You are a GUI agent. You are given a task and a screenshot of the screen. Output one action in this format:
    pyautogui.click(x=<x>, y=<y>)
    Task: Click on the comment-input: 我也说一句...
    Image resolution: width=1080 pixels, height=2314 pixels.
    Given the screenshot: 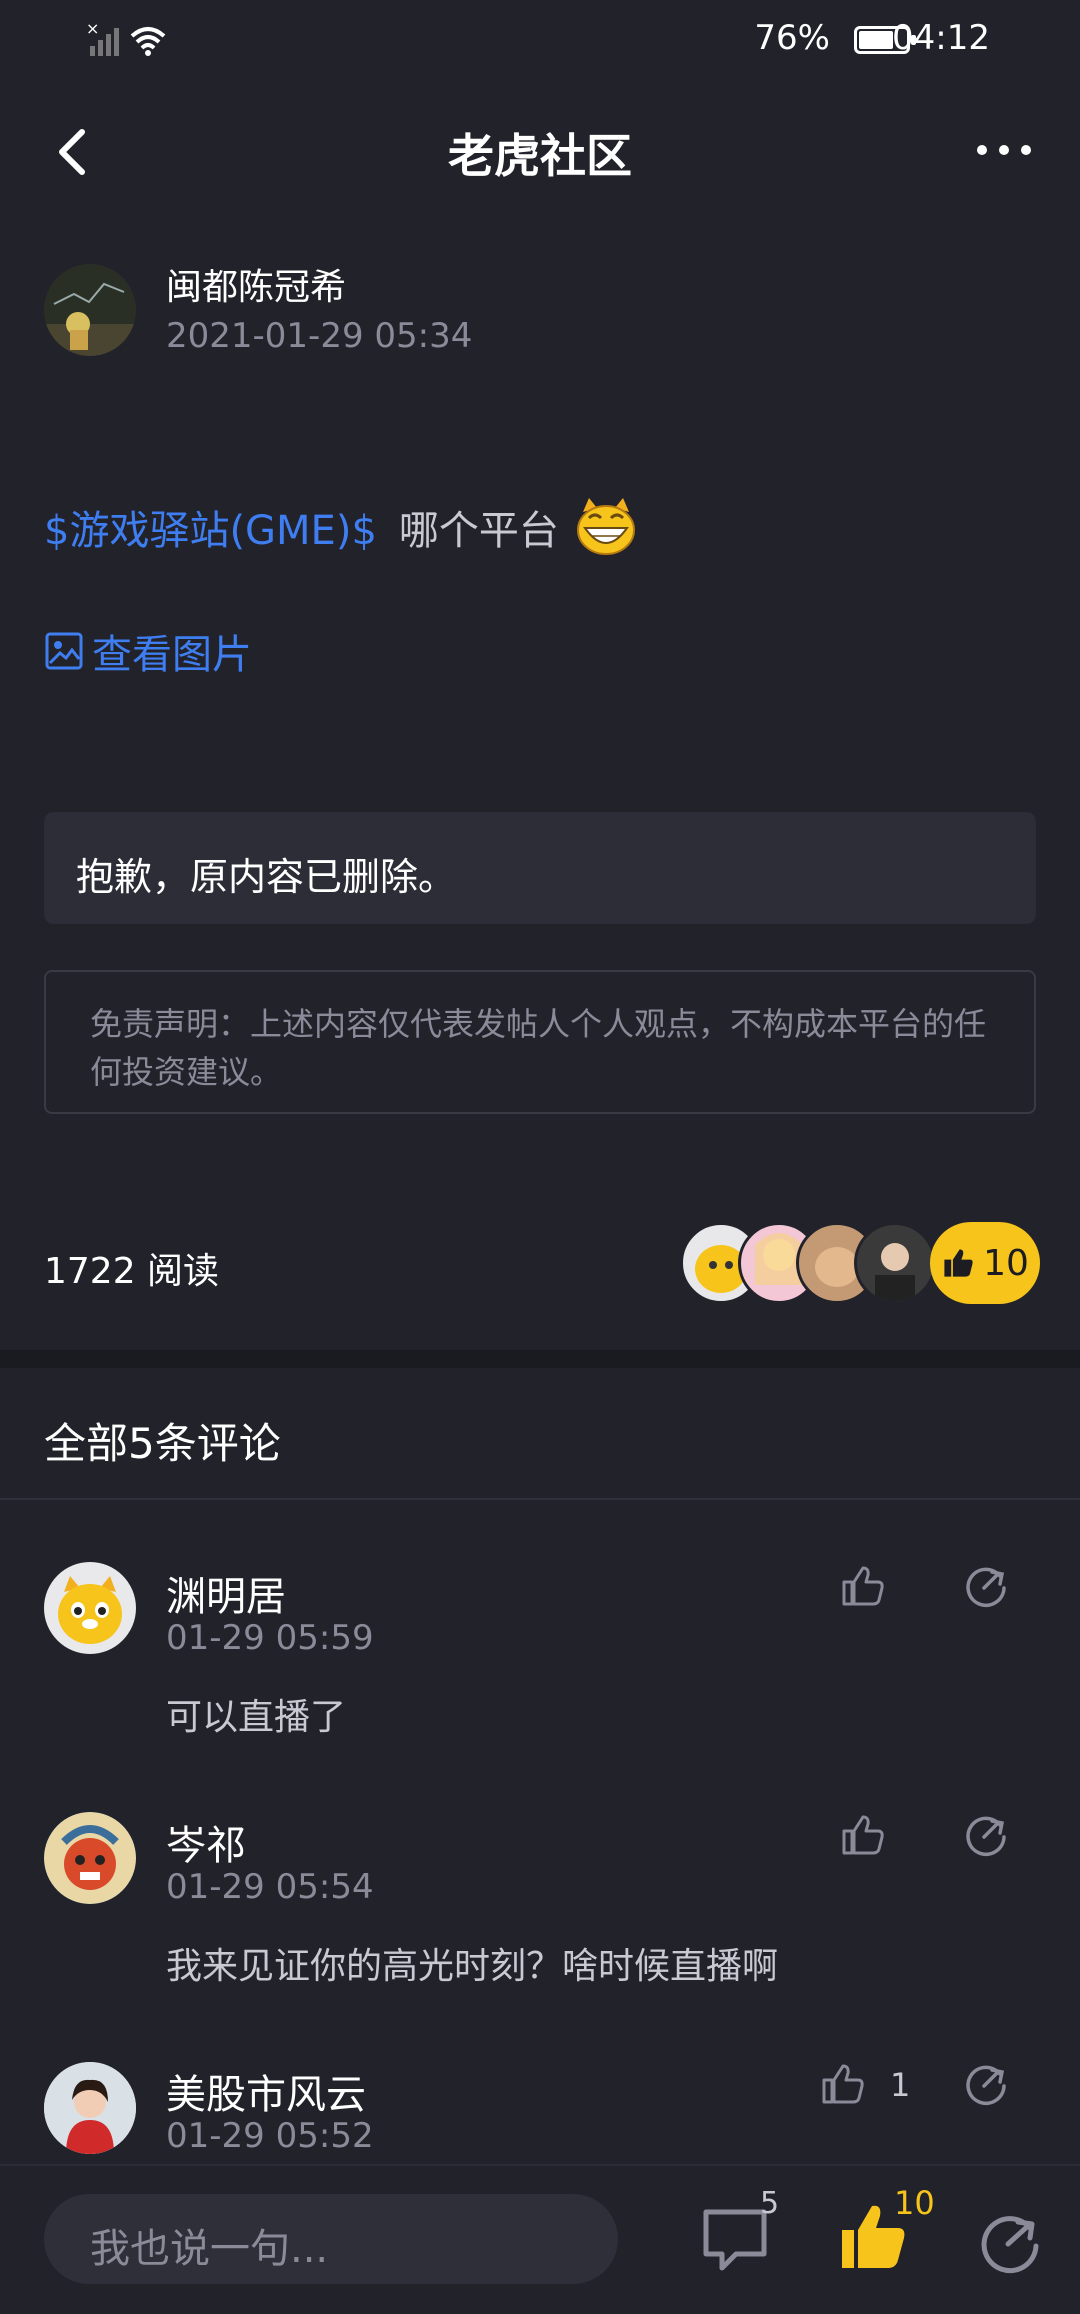 What is the action you would take?
    pyautogui.click(x=331, y=2239)
    